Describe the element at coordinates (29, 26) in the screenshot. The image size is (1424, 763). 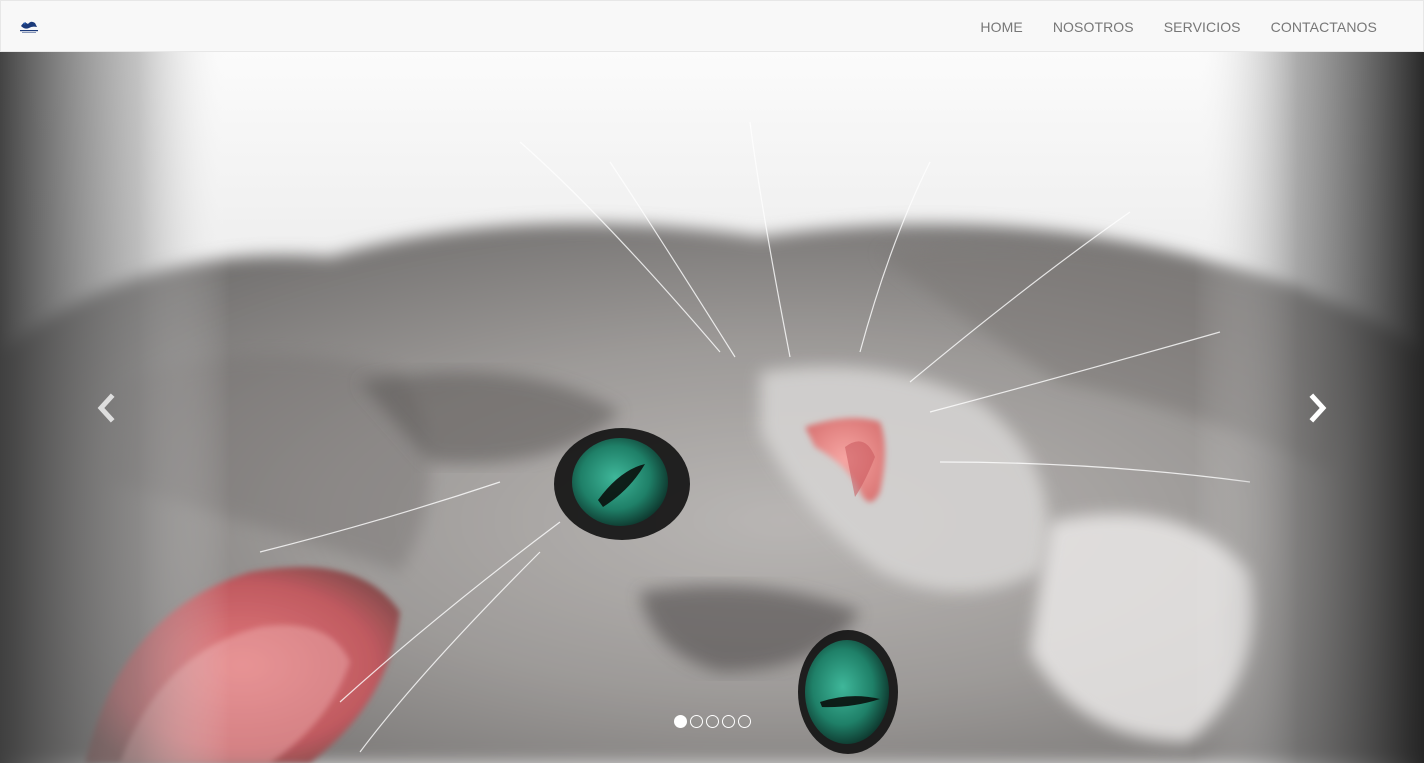
I see `brand-logo-icon` at that location.